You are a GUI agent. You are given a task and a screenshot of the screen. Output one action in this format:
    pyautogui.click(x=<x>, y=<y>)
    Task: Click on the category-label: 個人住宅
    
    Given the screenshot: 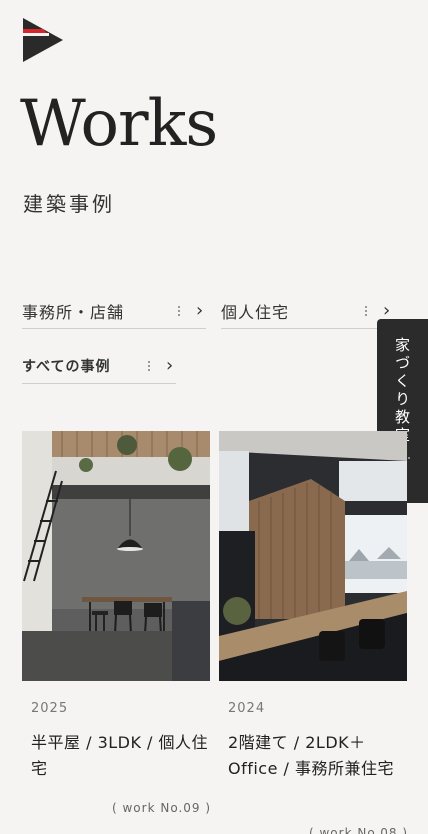 What is the action you would take?
    pyautogui.click(x=255, y=312)
    